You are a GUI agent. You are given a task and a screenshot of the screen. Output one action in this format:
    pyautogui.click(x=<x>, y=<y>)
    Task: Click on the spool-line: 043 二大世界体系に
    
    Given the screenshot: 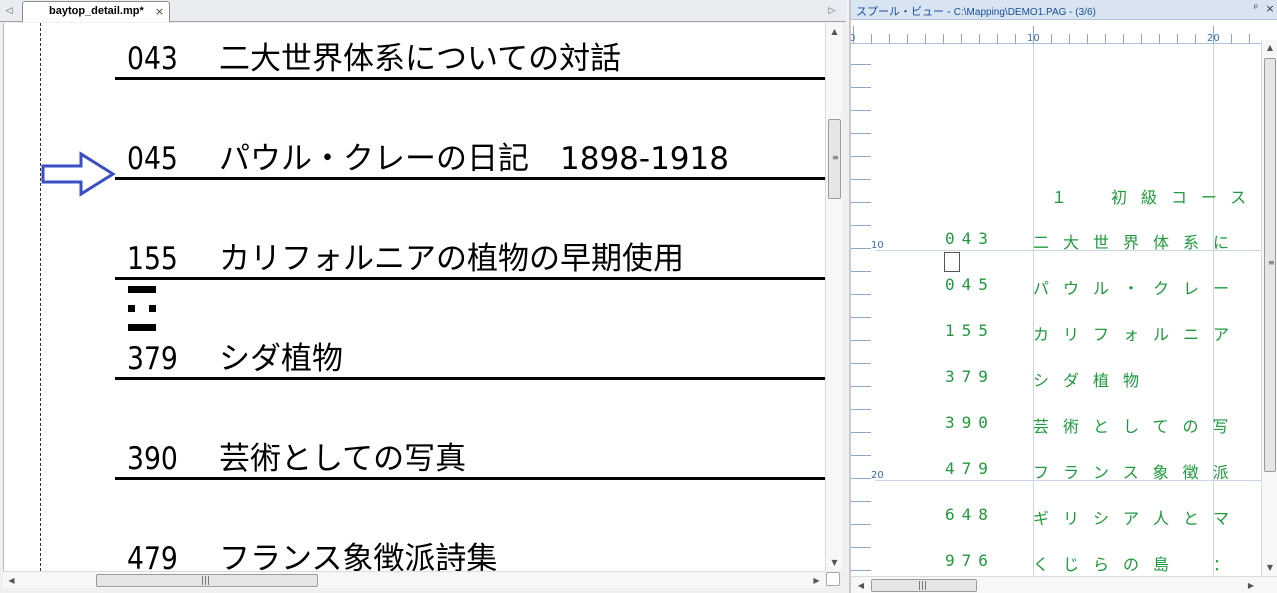 What is the action you would take?
    pyautogui.click(x=1056, y=240)
    